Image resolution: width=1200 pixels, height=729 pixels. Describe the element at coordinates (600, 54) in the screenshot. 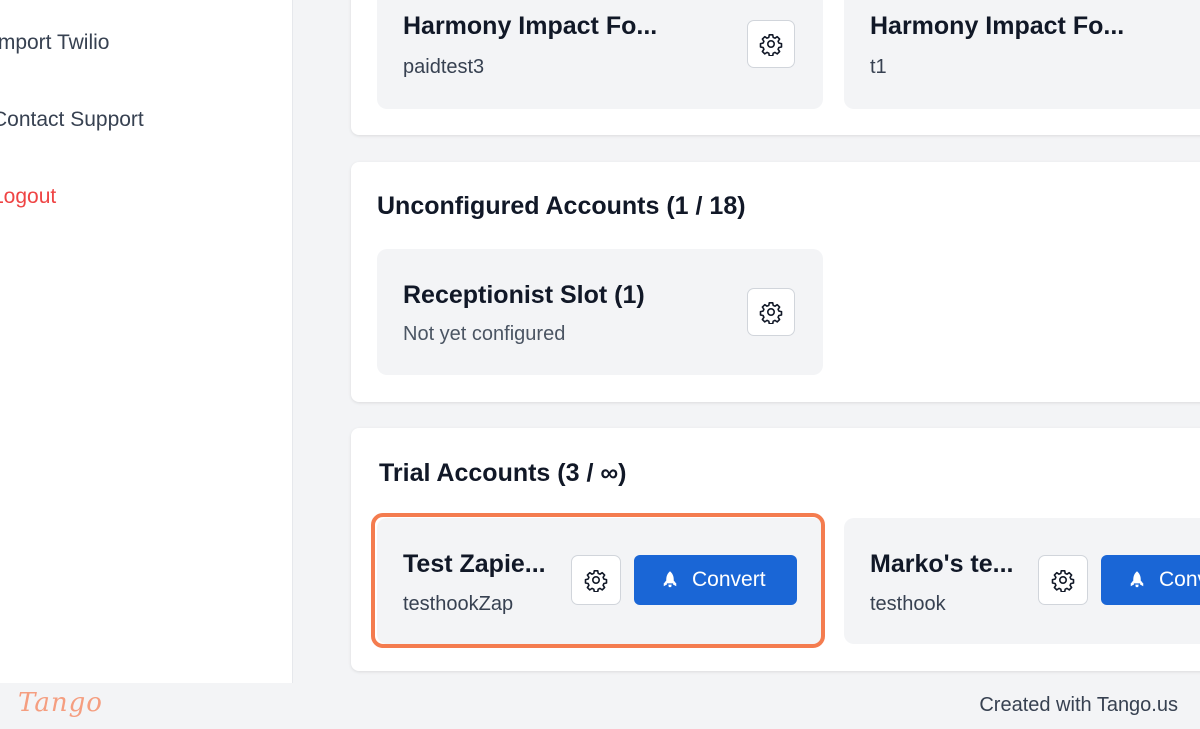

I see `account-card: Harmony Impact Fo... paidtest3` at that location.